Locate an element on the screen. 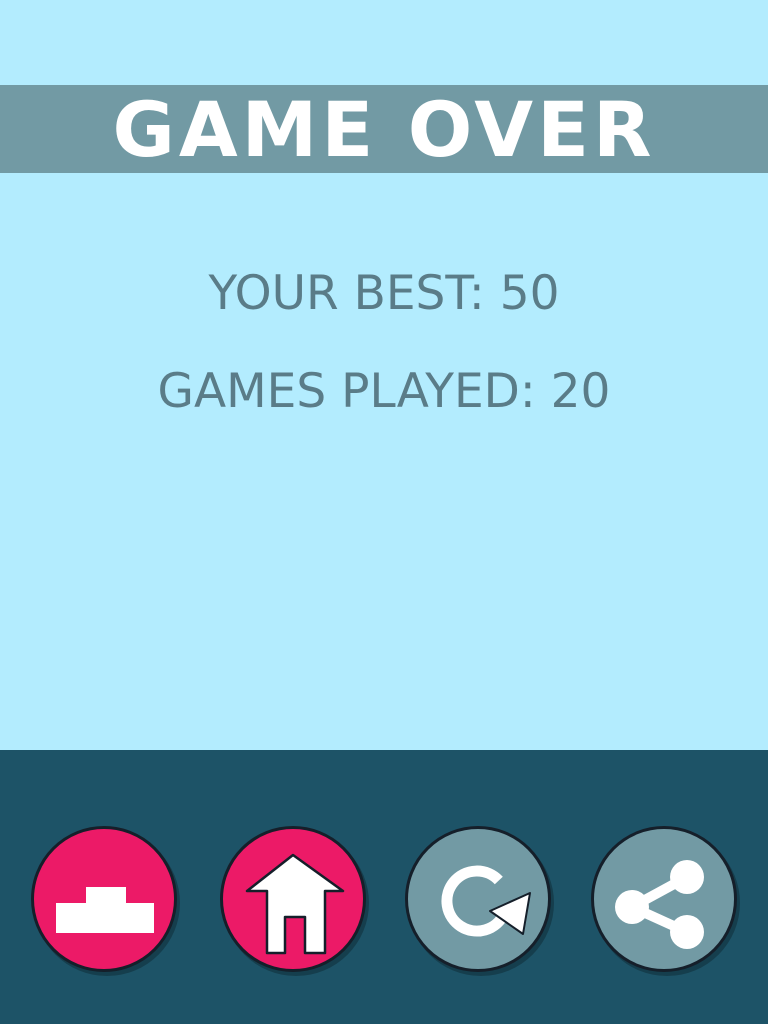 This screenshot has height=1024, width=768. share-button is located at coordinates (664, 899).